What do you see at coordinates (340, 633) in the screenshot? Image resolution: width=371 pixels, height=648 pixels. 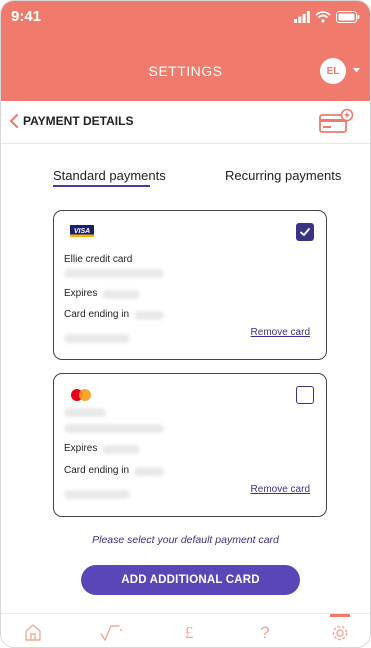 I see `settings-icon` at bounding box center [340, 633].